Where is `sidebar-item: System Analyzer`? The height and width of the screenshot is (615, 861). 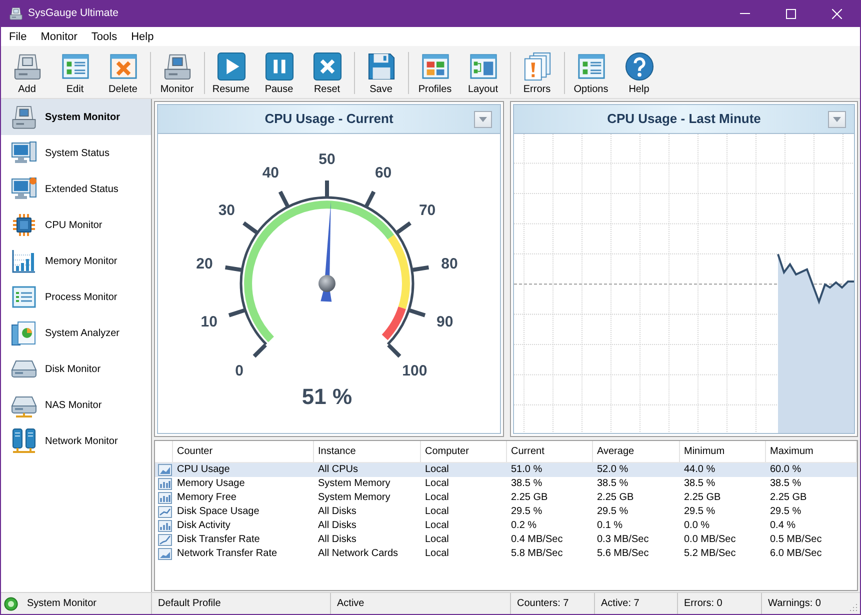
sidebar-item: System Analyzer is located at coordinates (76, 333).